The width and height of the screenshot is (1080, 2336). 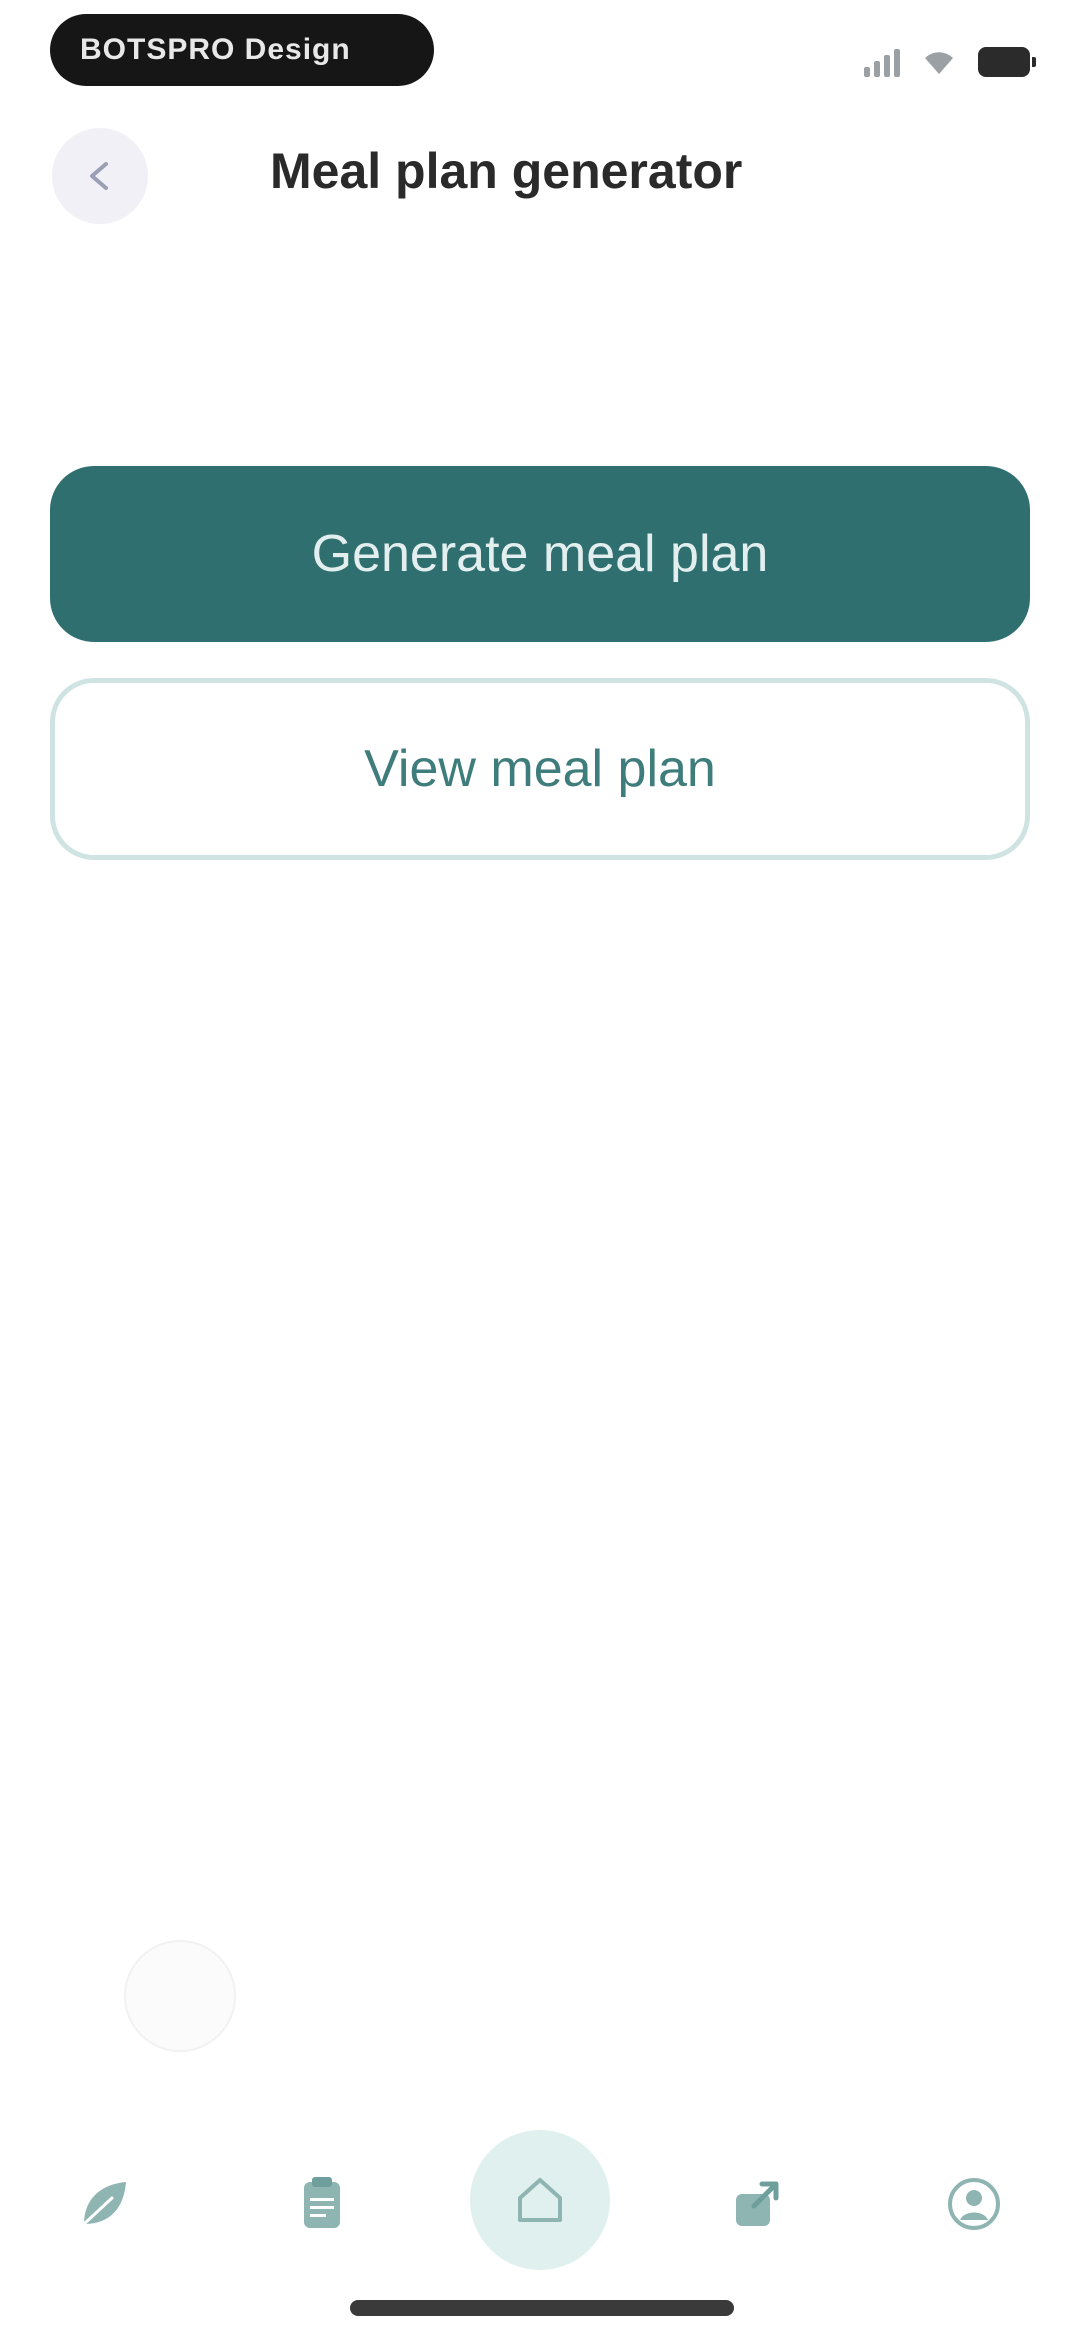 I want to click on arrow-left-icon, so click(x=99, y=176).